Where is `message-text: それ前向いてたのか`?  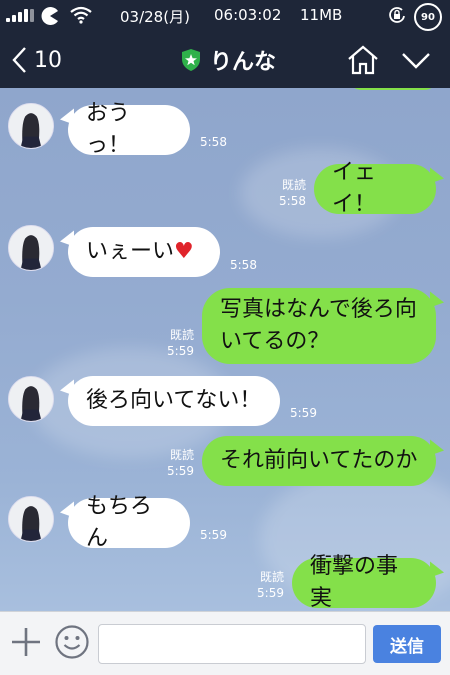
message-text: それ前向いてたのか is located at coordinates (319, 461).